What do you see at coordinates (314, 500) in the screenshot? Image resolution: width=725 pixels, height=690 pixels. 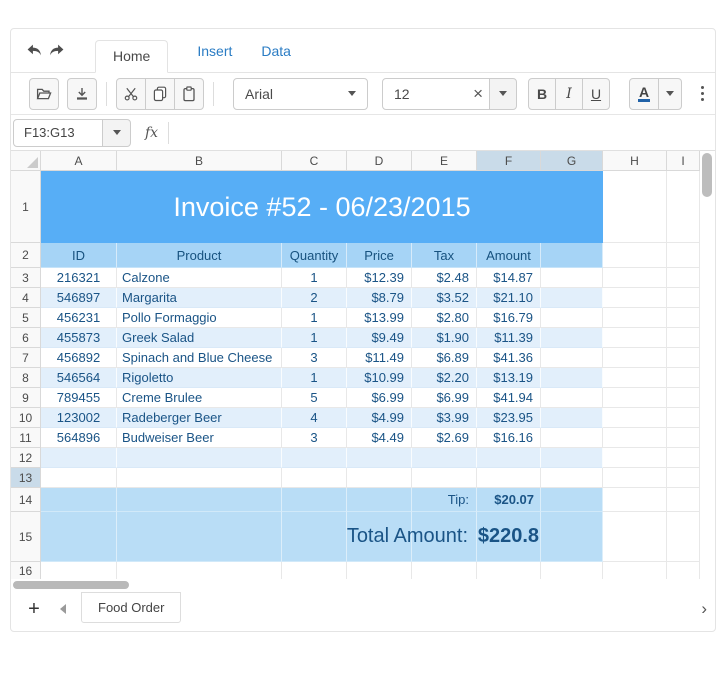 I see `cell-C14` at bounding box center [314, 500].